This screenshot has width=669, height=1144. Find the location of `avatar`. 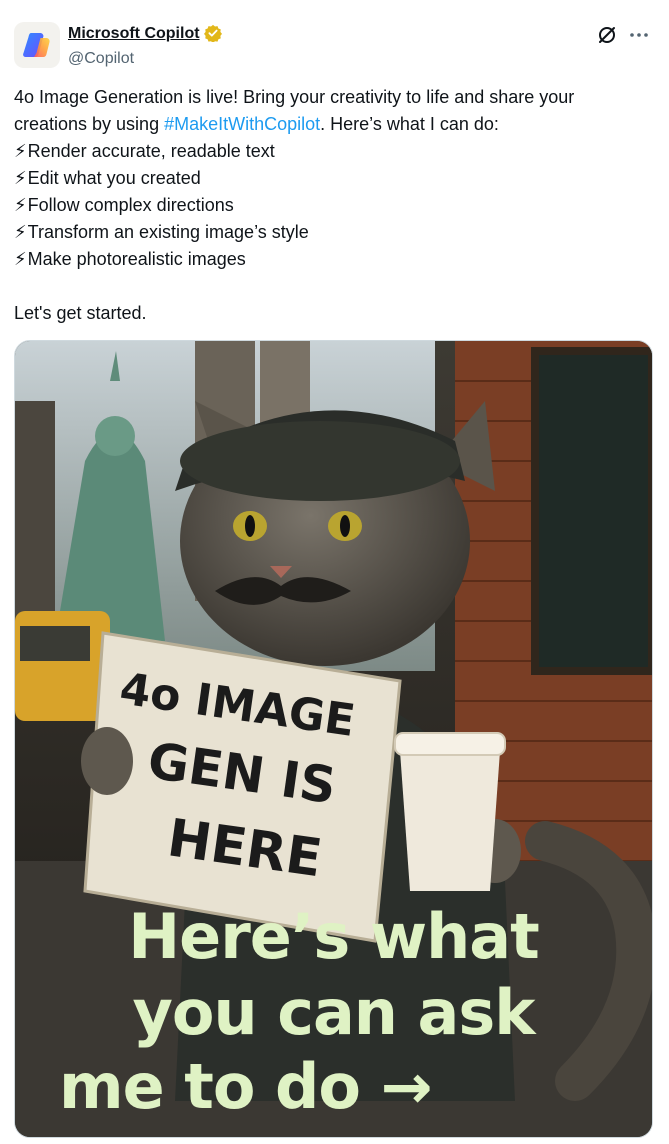

avatar is located at coordinates (37, 45).